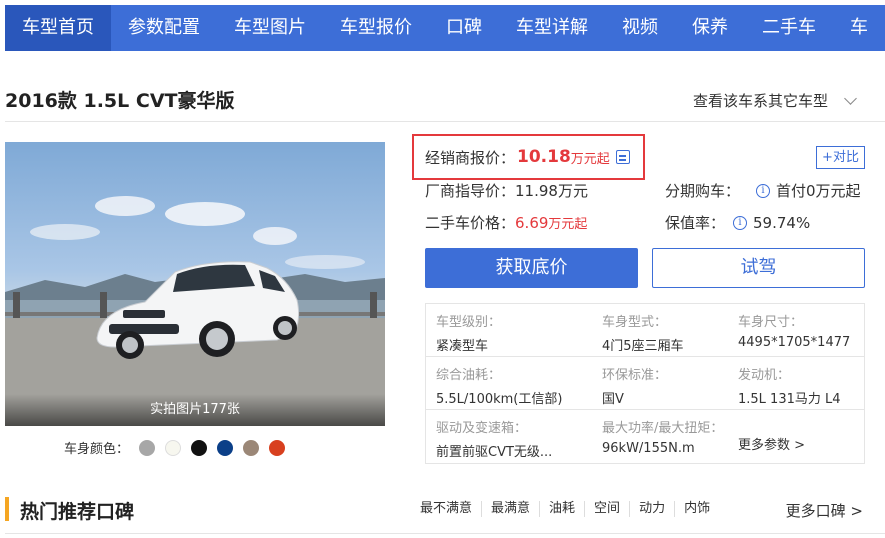  Describe the element at coordinates (551, 191) in the screenshot. I see `msrp-value: 11.98万元` at that location.